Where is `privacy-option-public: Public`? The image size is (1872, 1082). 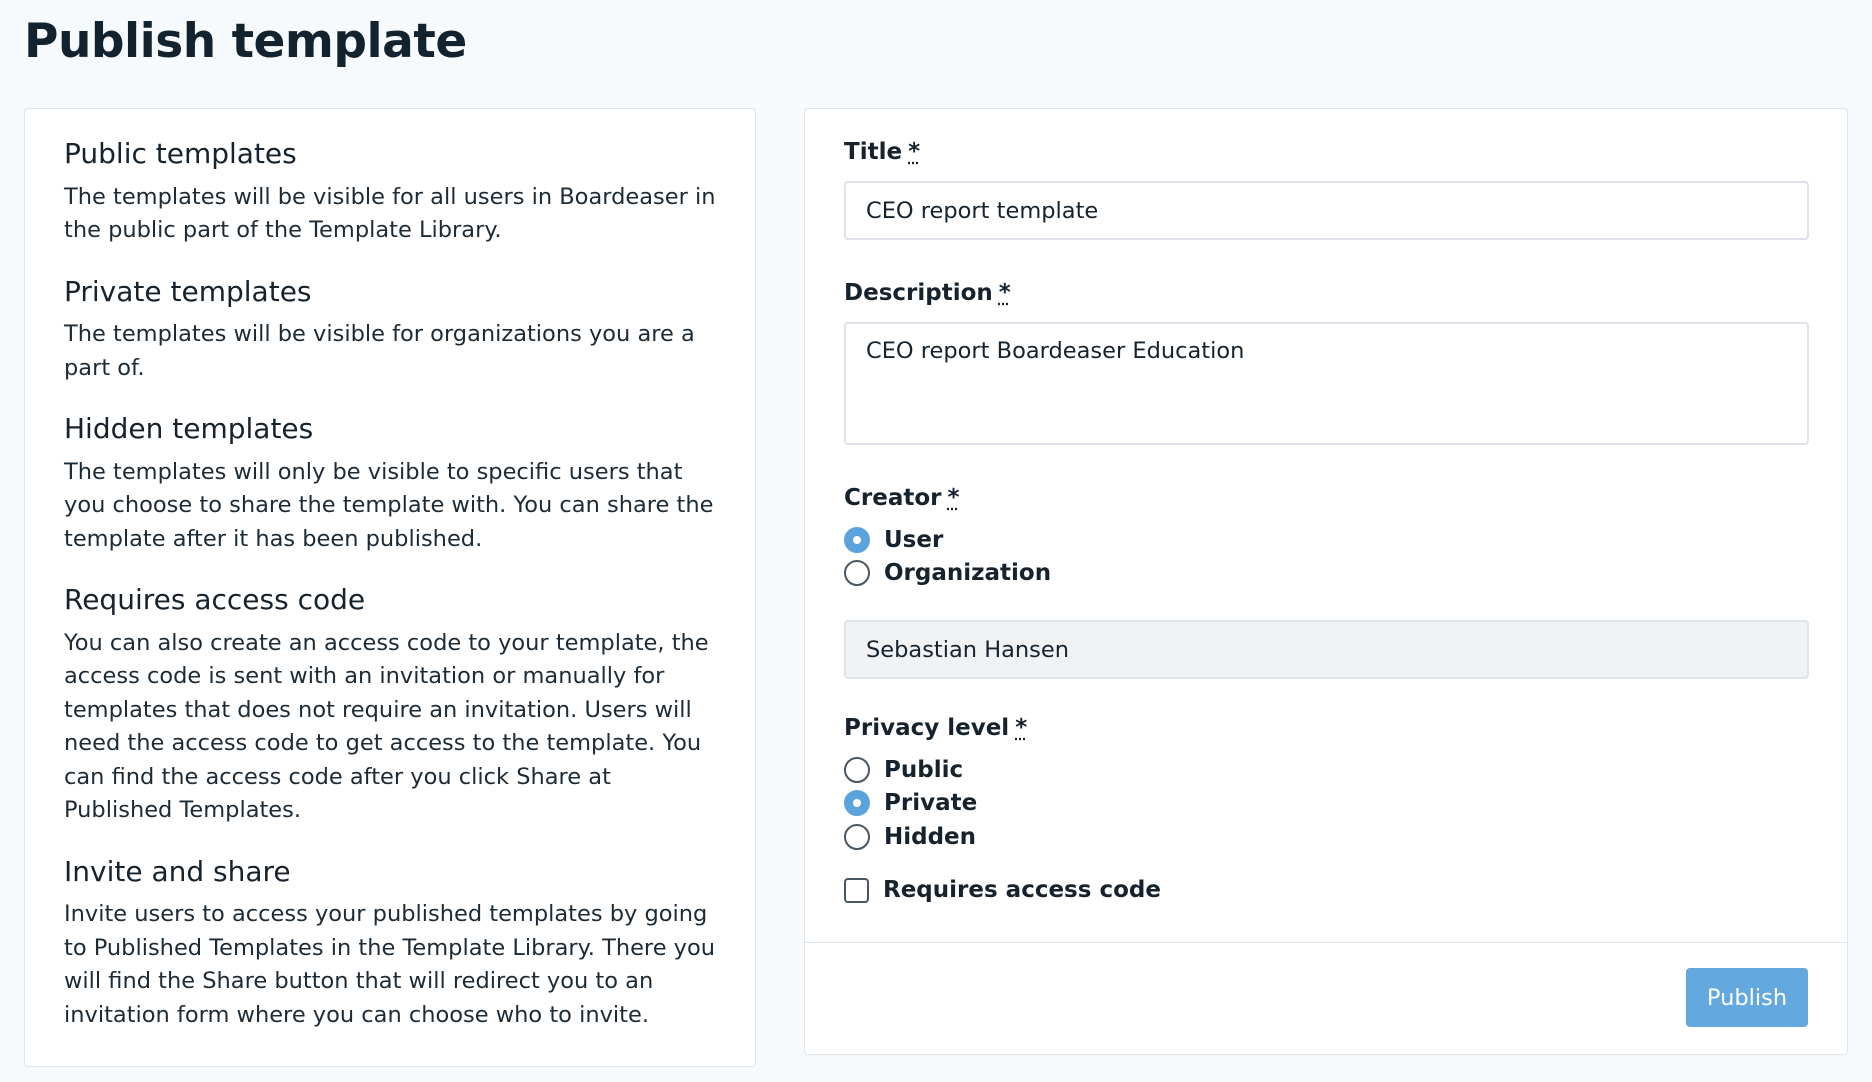 privacy-option-public: Public is located at coordinates (1326, 770).